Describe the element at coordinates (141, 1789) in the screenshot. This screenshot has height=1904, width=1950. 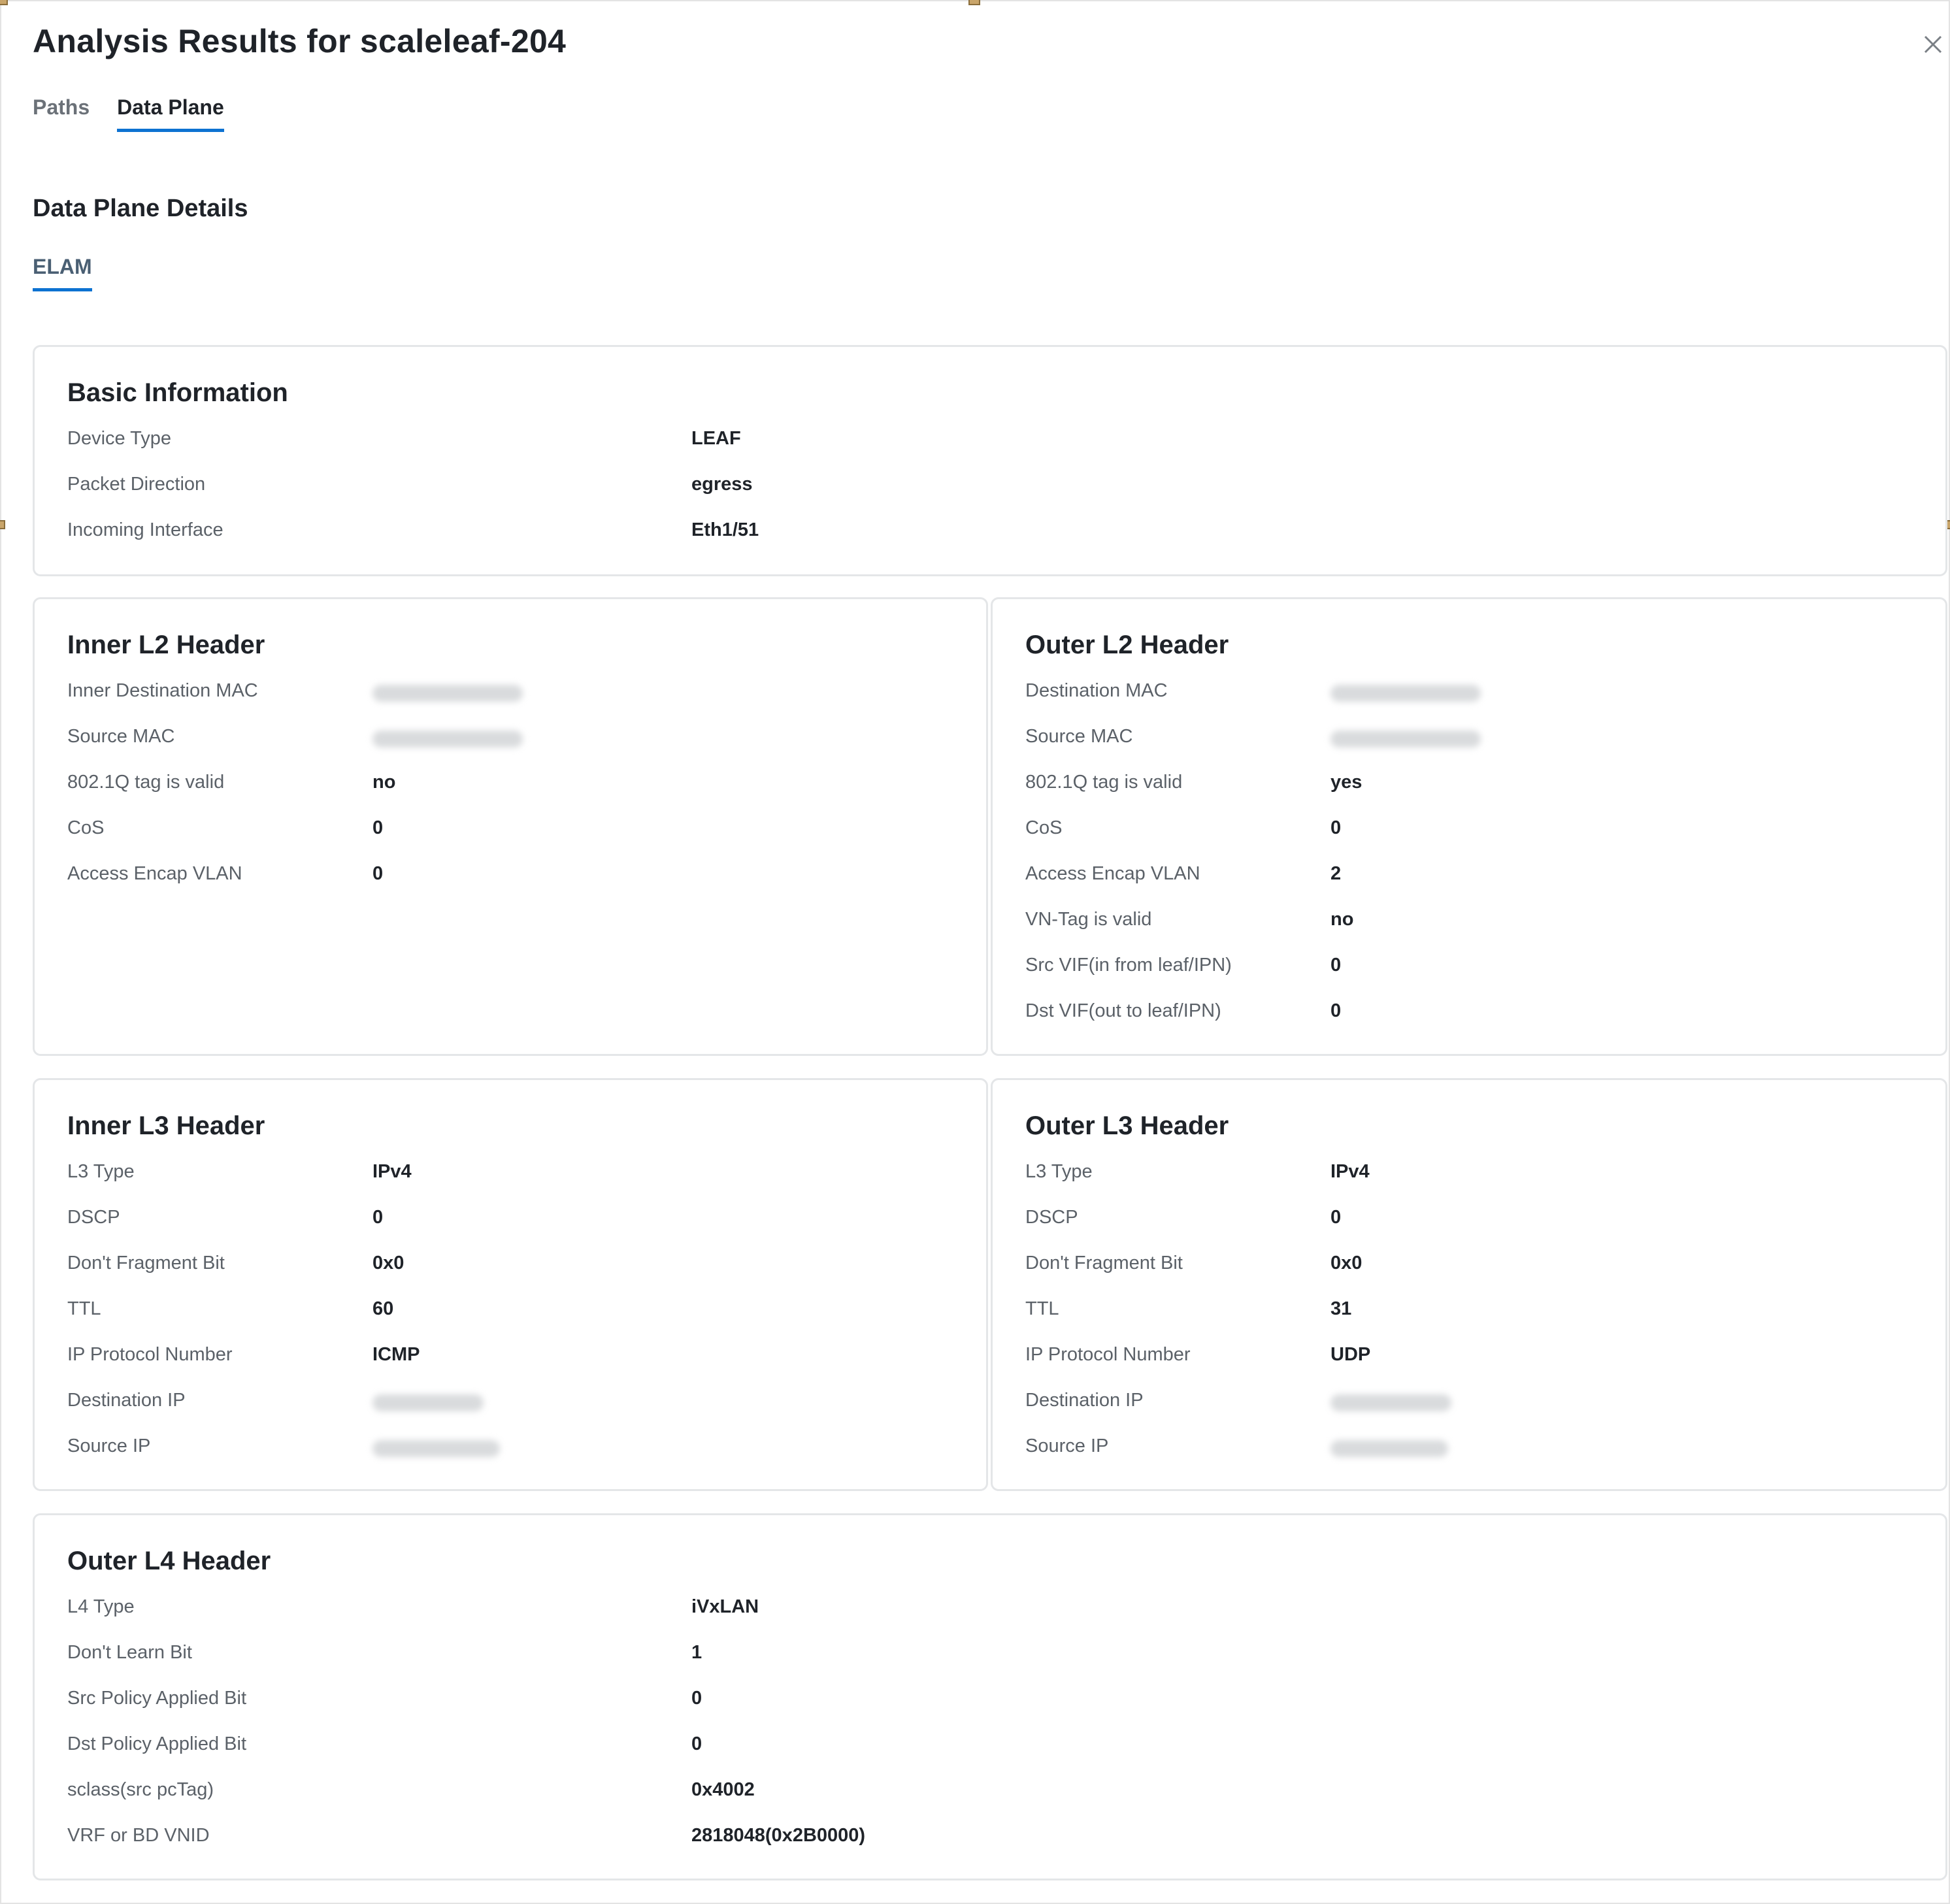
I see `field-label: sclass(src pcTag)` at that location.